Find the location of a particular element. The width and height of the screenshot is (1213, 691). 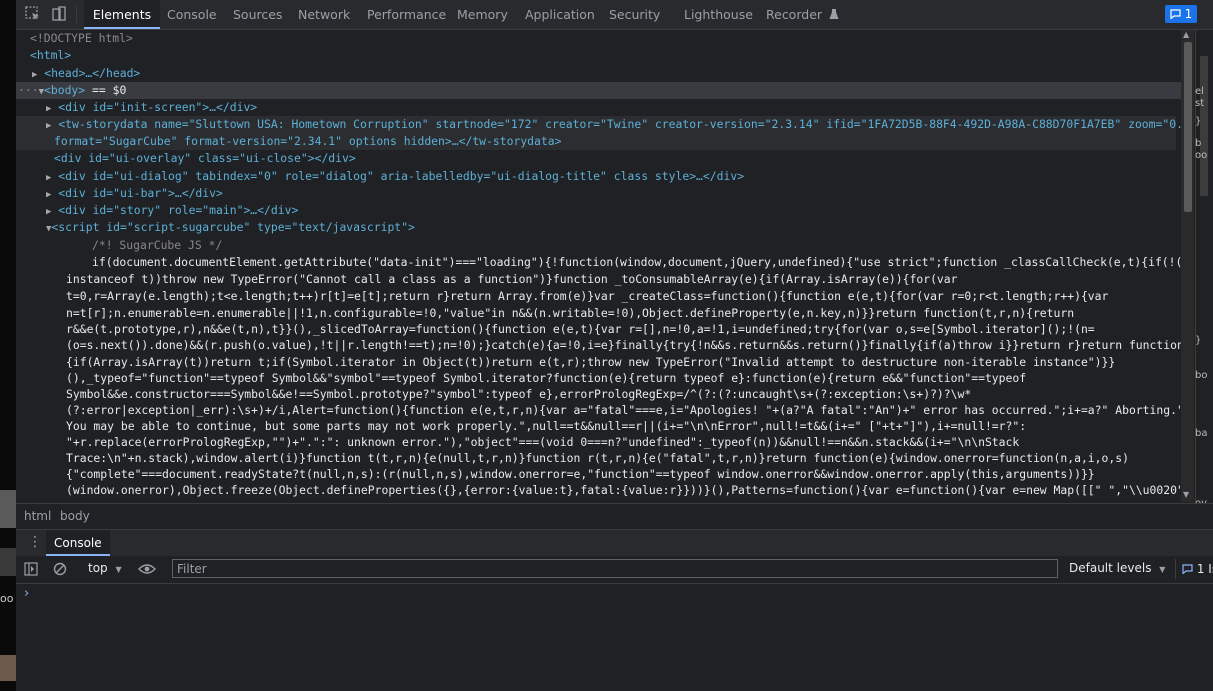

tab-sources: Sources is located at coordinates (257, 14).